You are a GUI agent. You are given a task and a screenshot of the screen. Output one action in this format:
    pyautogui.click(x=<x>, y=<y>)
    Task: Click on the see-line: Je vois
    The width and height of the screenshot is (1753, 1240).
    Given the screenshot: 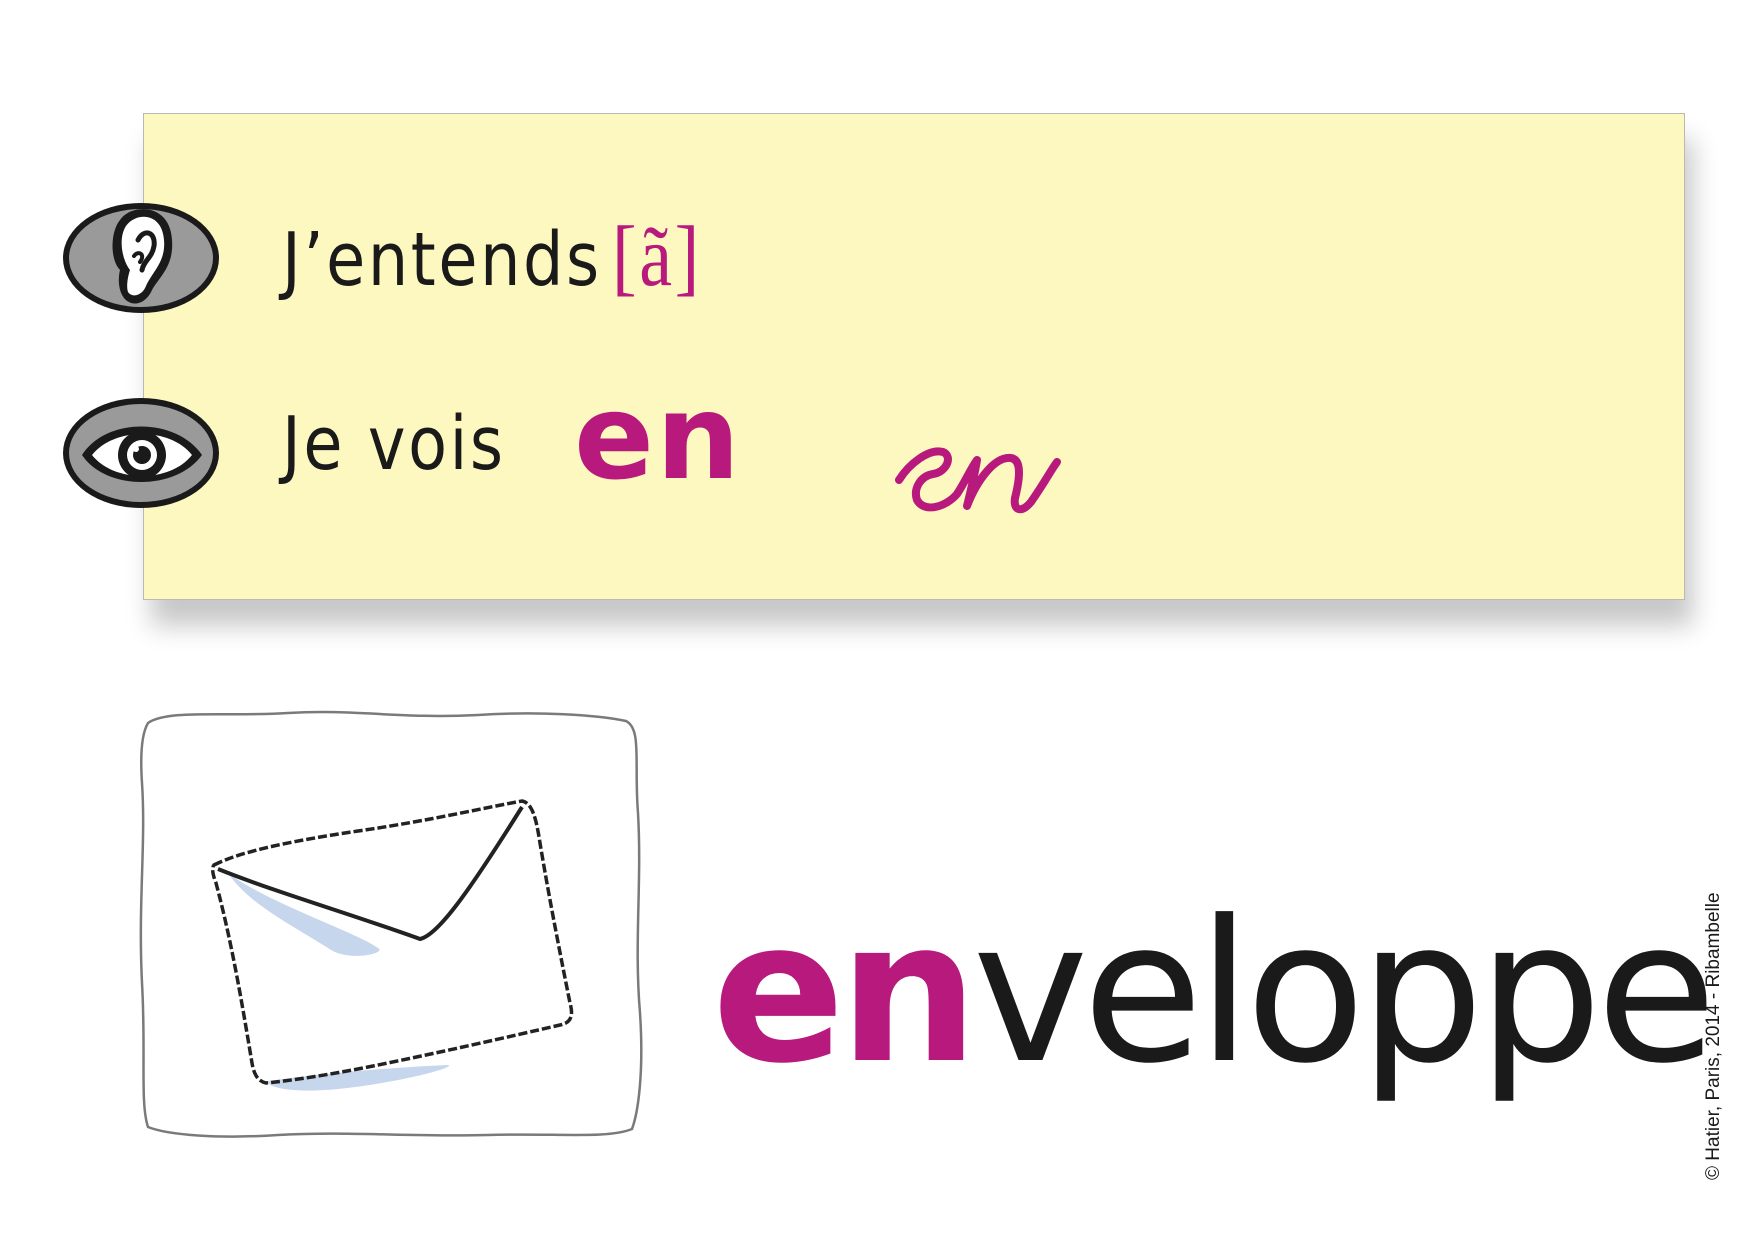 What is the action you would take?
    pyautogui.click(x=394, y=444)
    